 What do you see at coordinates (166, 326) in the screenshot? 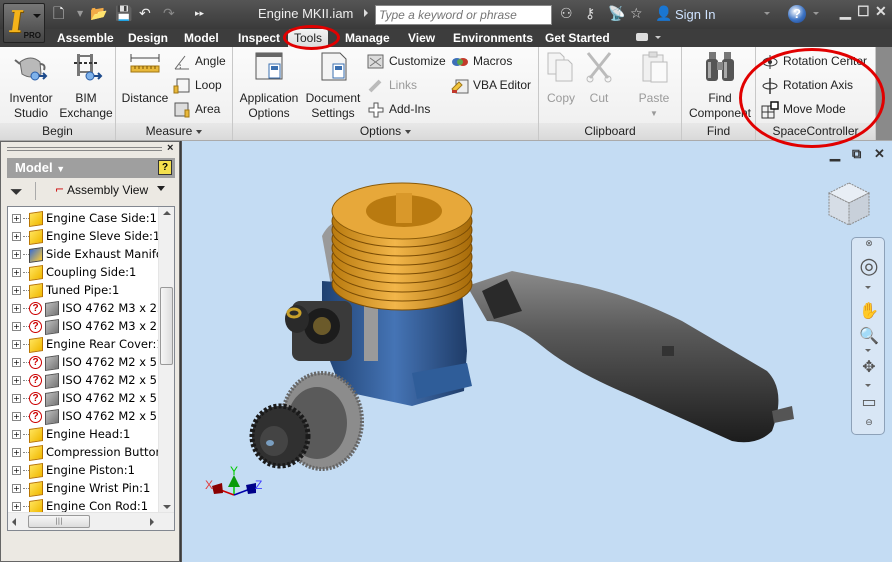
I see `vertical-scroll-thumb` at bounding box center [166, 326].